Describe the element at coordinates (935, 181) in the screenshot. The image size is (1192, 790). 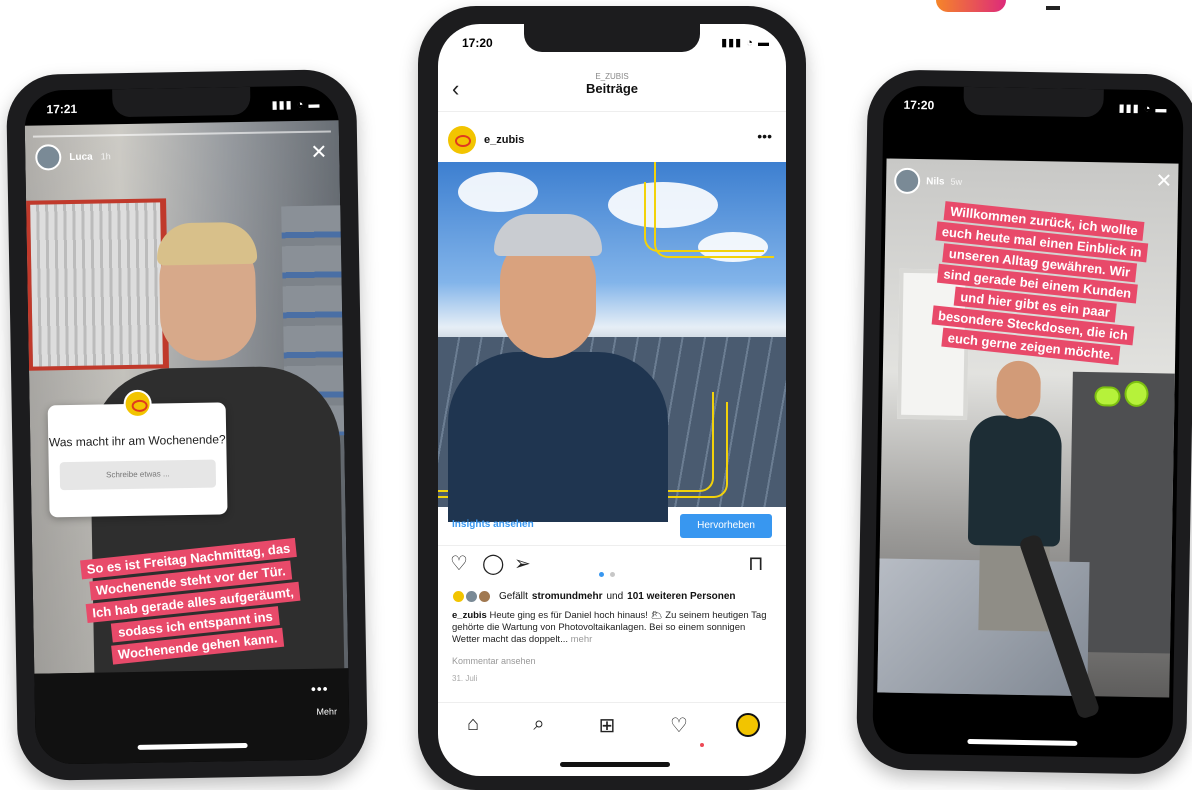
I see `story-username: Nils` at that location.